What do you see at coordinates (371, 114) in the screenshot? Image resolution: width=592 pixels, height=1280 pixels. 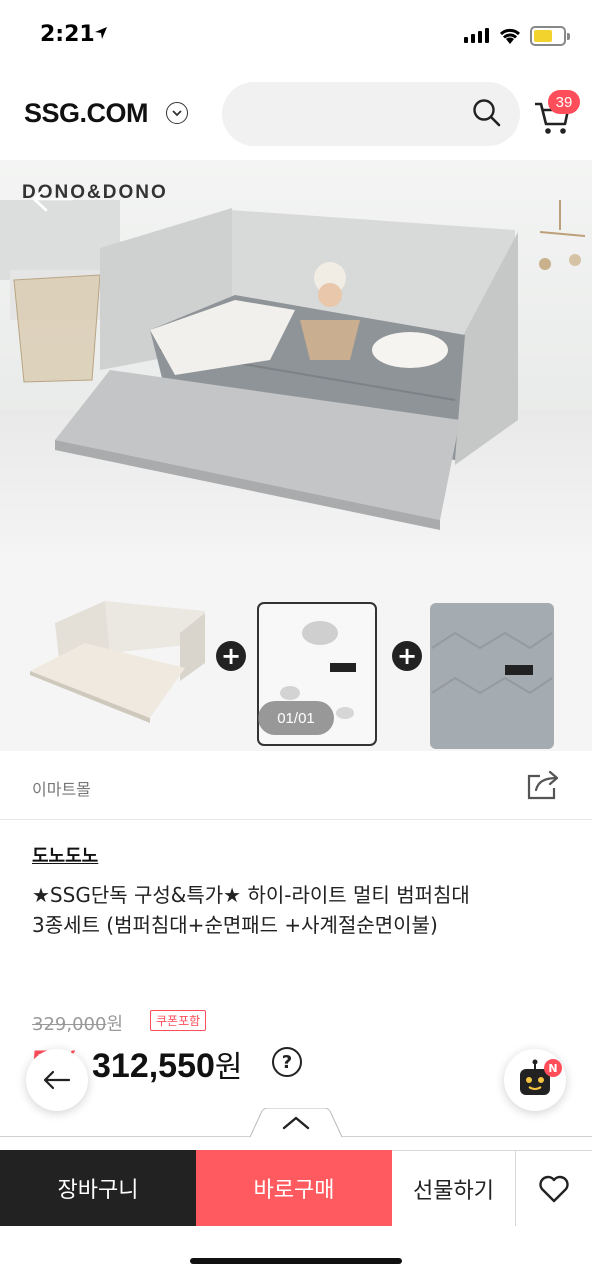 I see `search-input` at bounding box center [371, 114].